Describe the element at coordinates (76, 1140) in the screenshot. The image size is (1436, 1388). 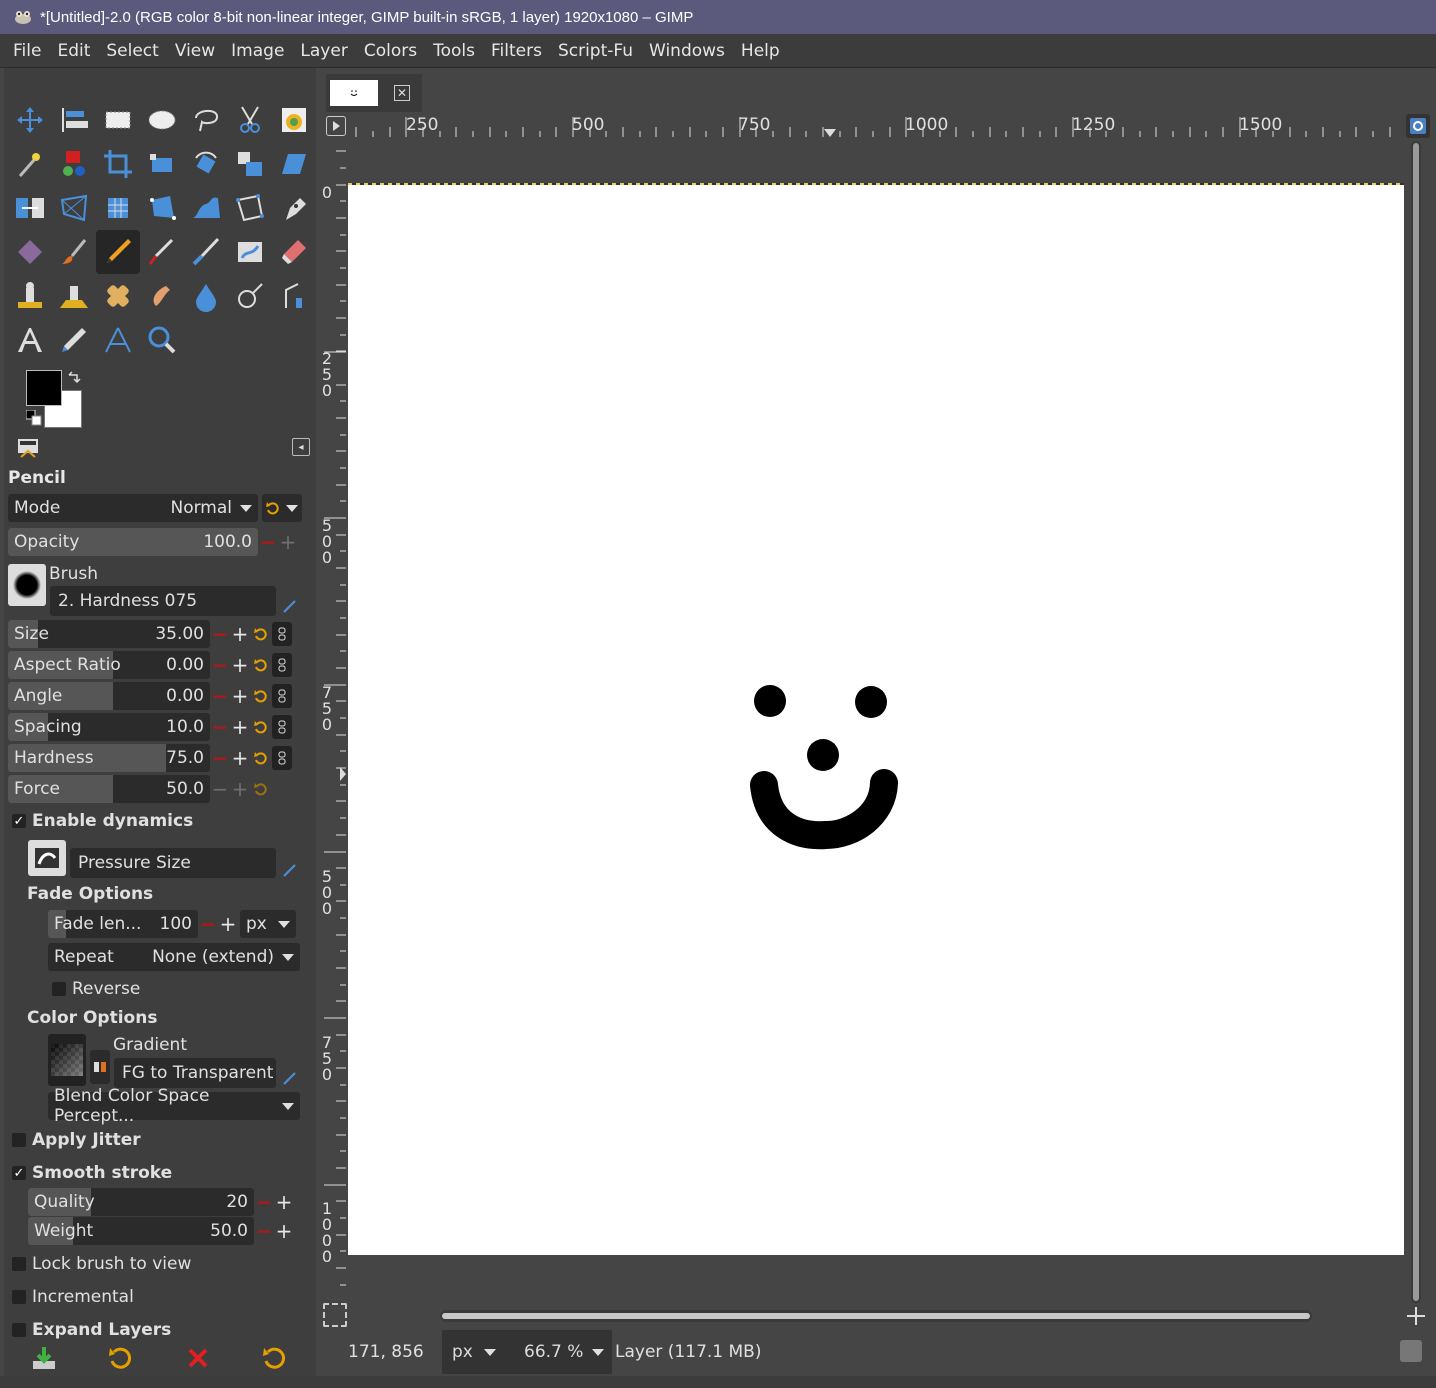
I see `apply-jitter-checkbox: Apply Jitter` at that location.